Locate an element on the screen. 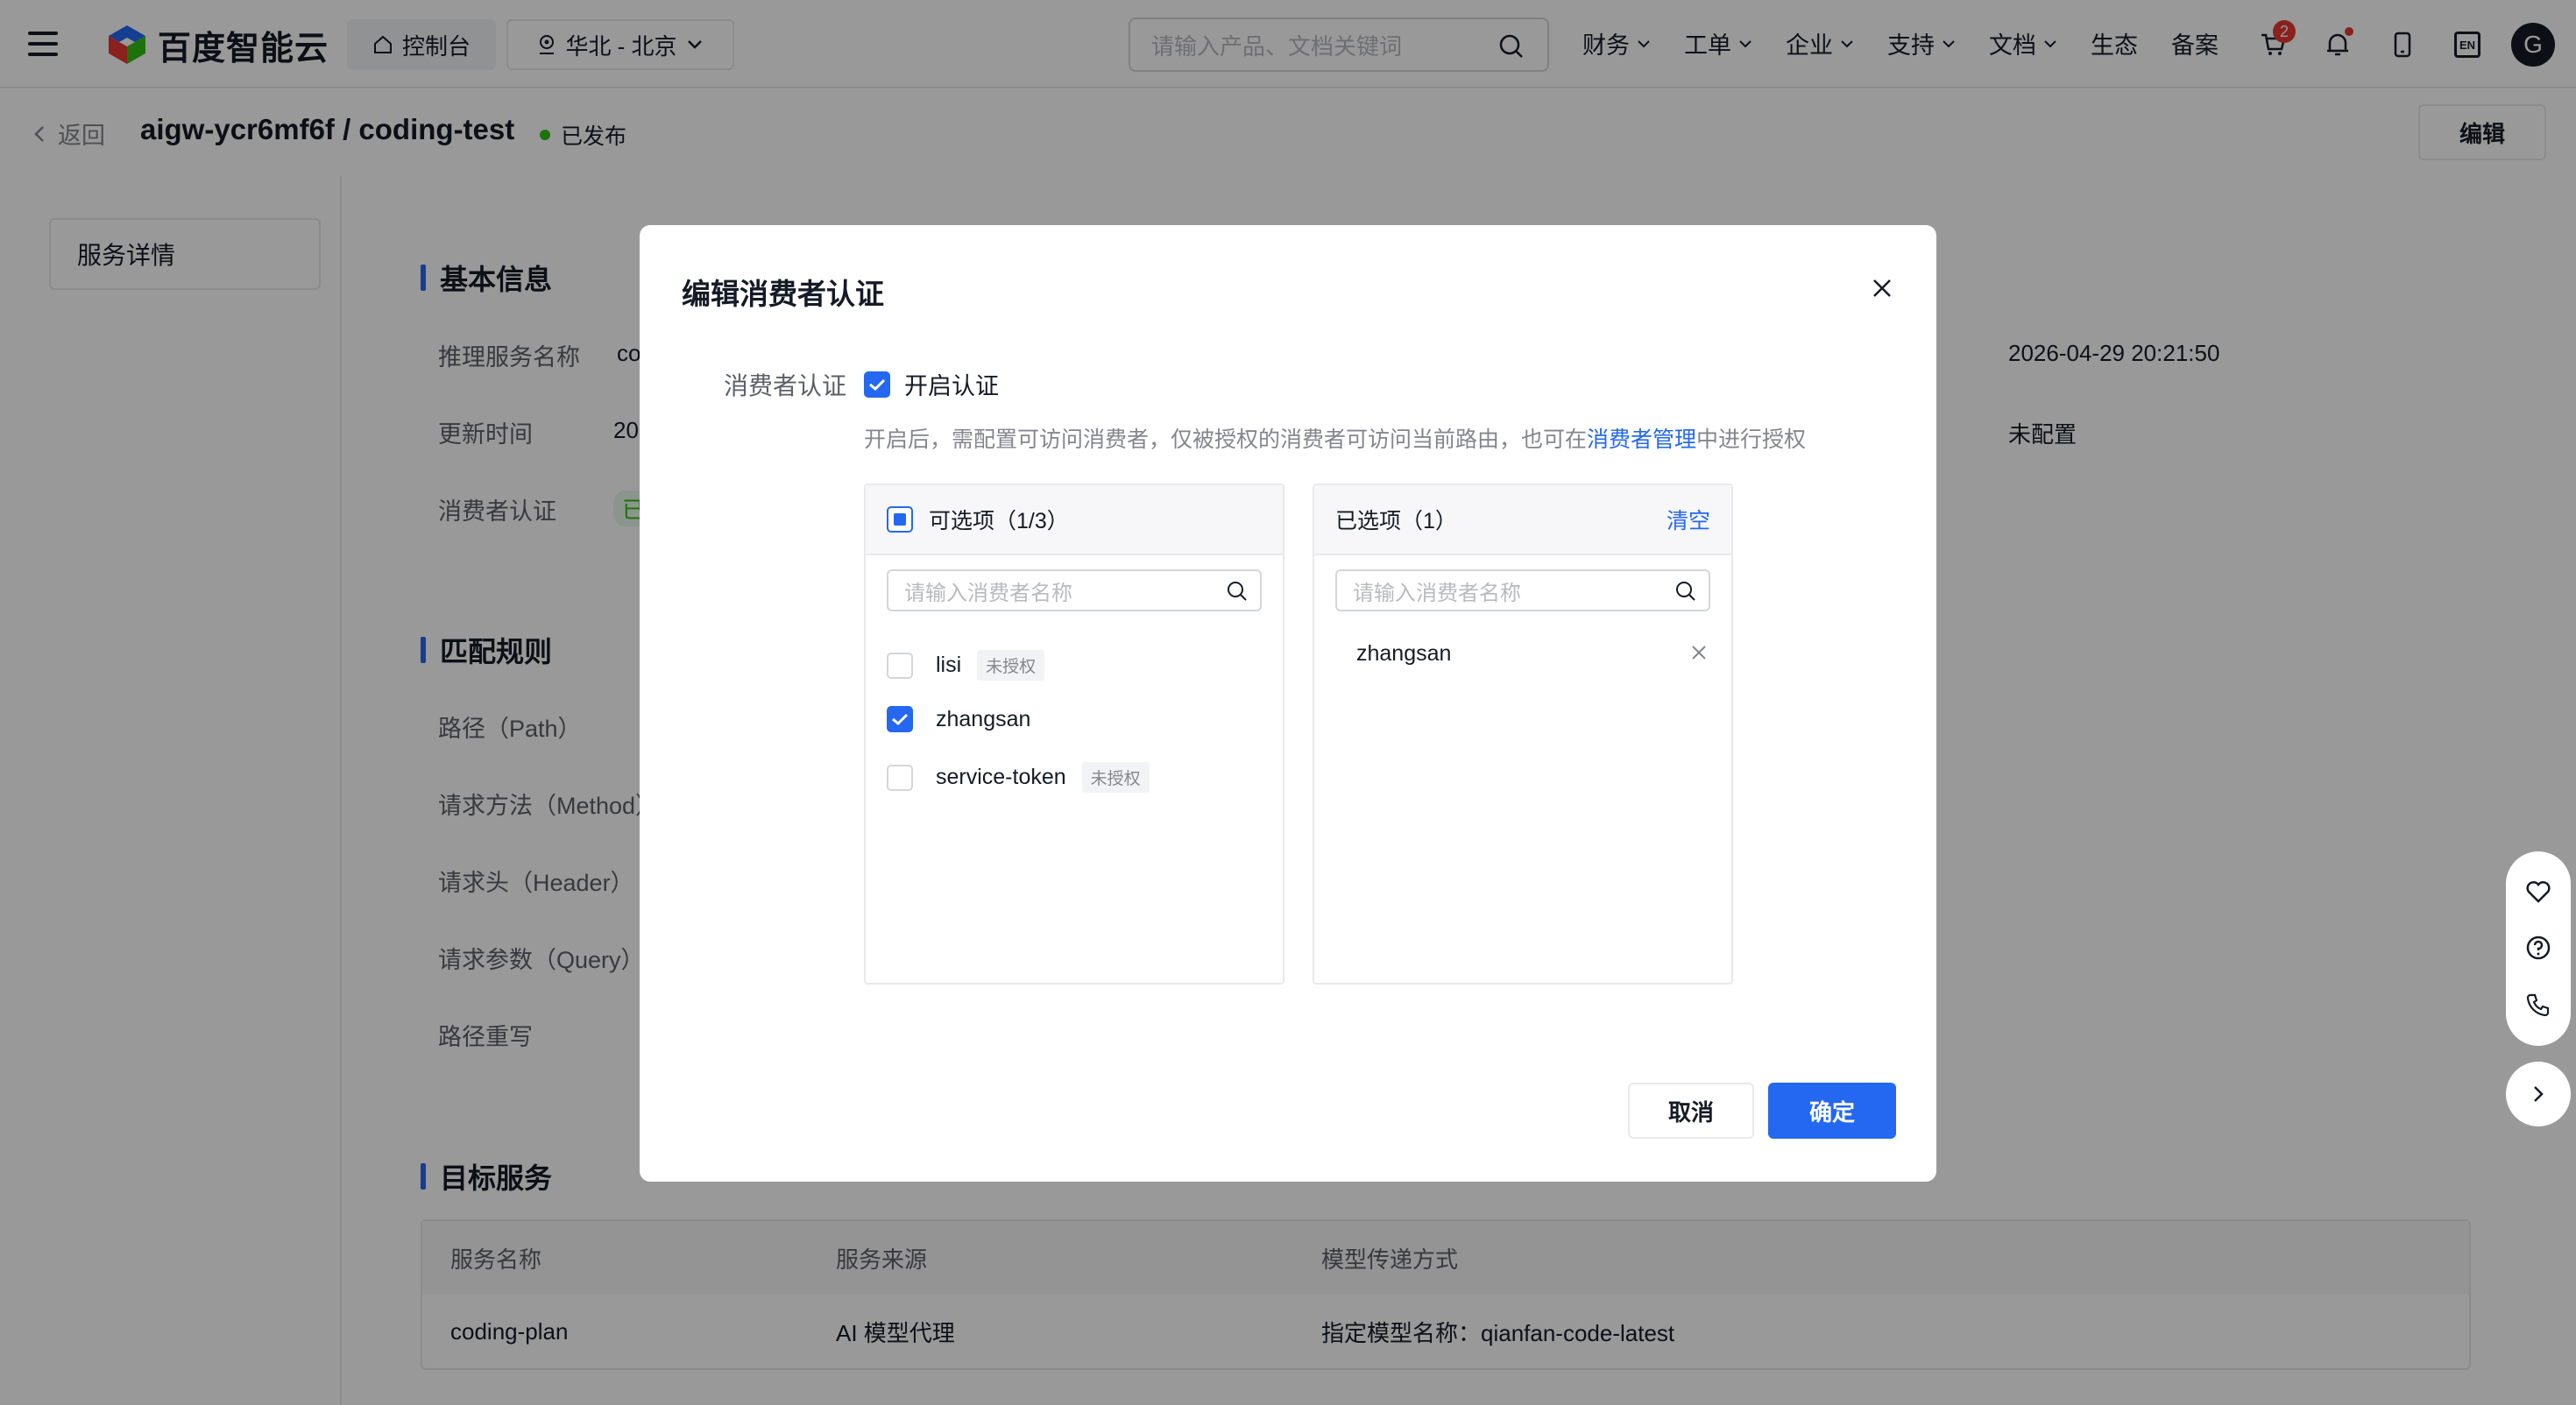 Image resolution: width=2576 pixels, height=1405 pixels. pane-header: 已选项（1） 清空 is located at coordinates (1522, 520).